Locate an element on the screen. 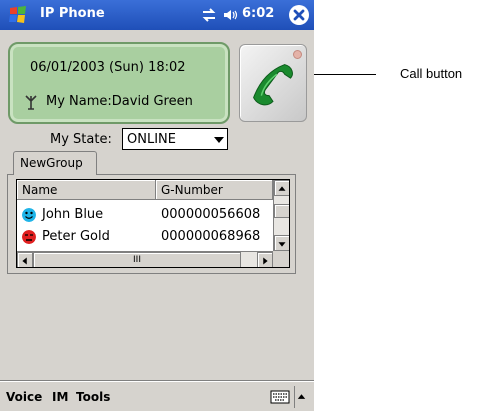 The width and height of the screenshot is (487, 411). antenna-icon is located at coordinates (31, 102).